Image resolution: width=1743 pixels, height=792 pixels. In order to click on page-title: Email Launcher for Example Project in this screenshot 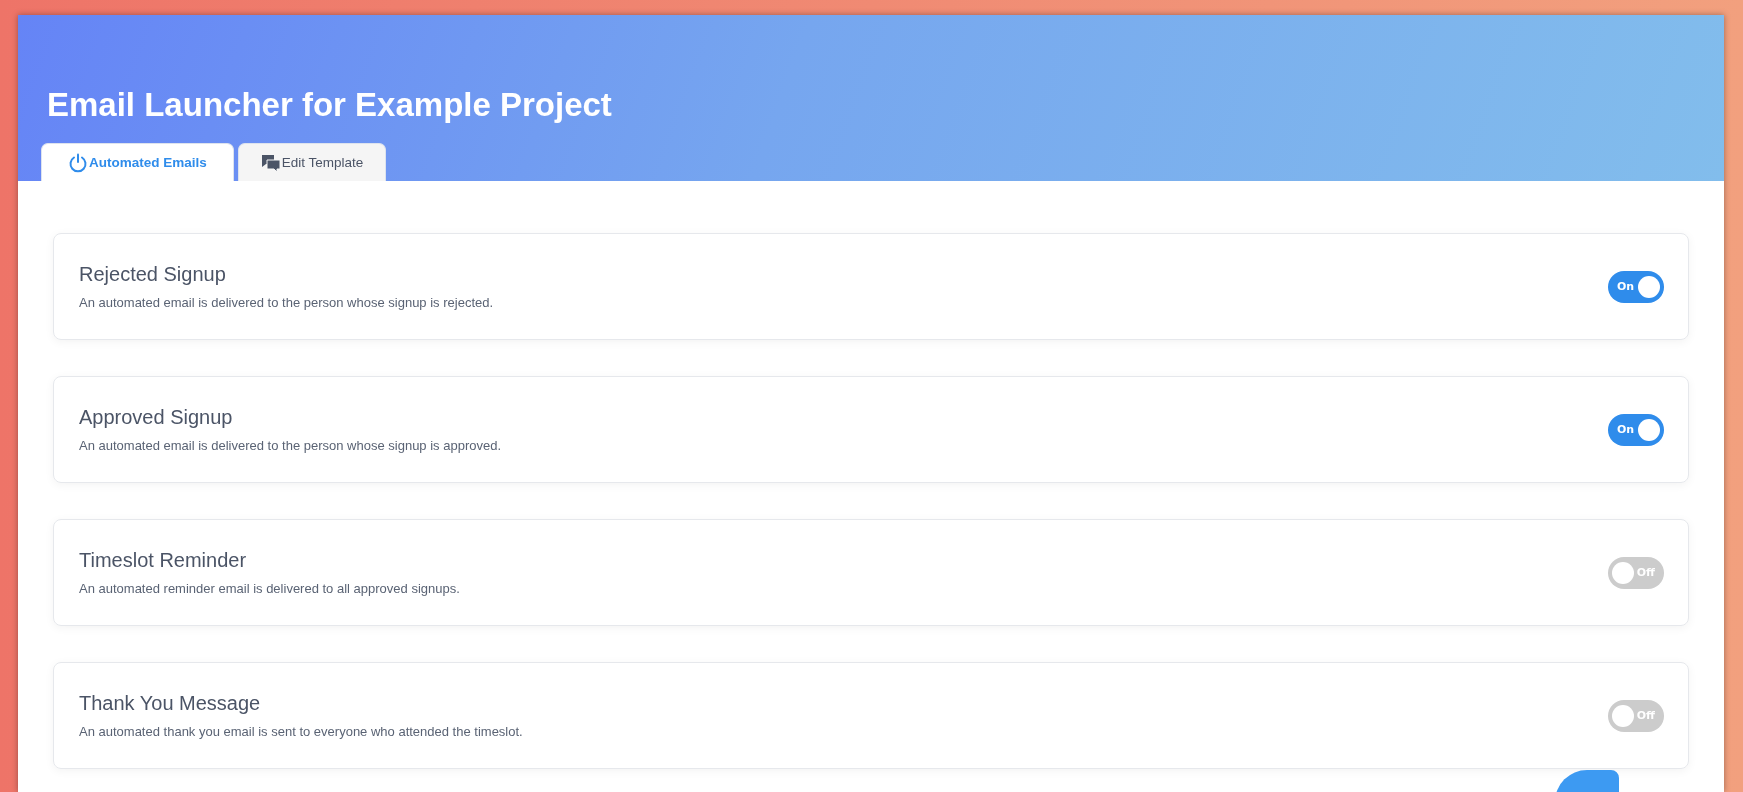, I will do `click(329, 104)`.